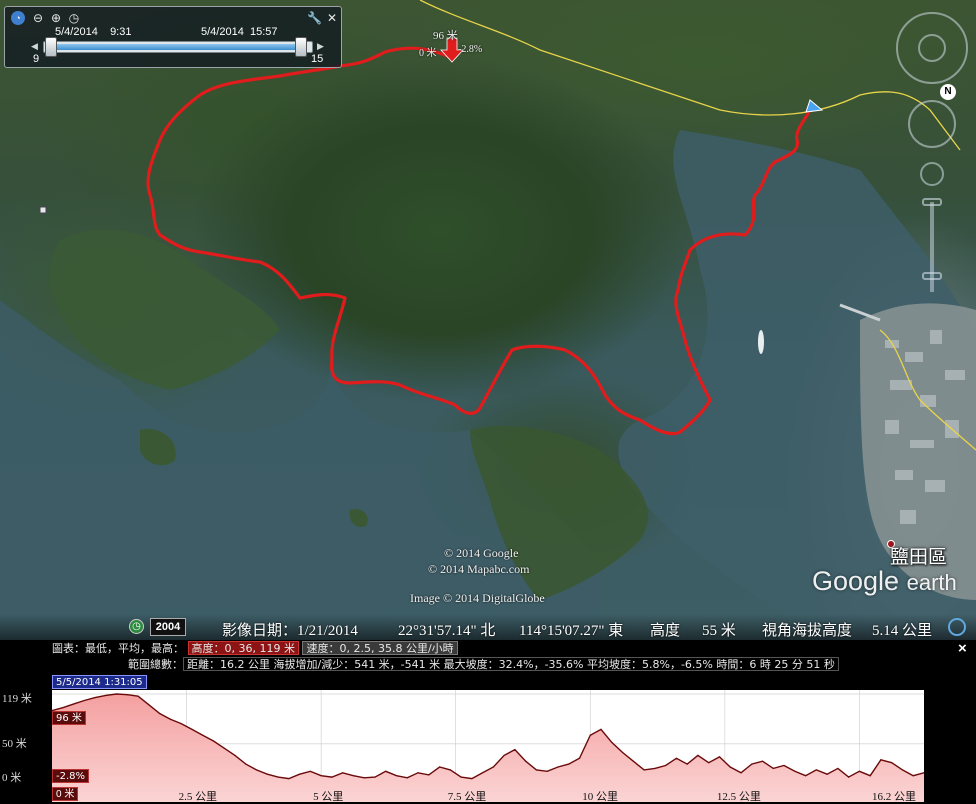  Describe the element at coordinates (932, 174) in the screenshot. I see `street-view-icon` at that location.